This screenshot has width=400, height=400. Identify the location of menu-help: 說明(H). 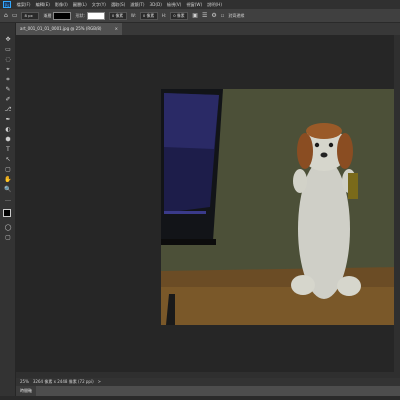
(215, 5).